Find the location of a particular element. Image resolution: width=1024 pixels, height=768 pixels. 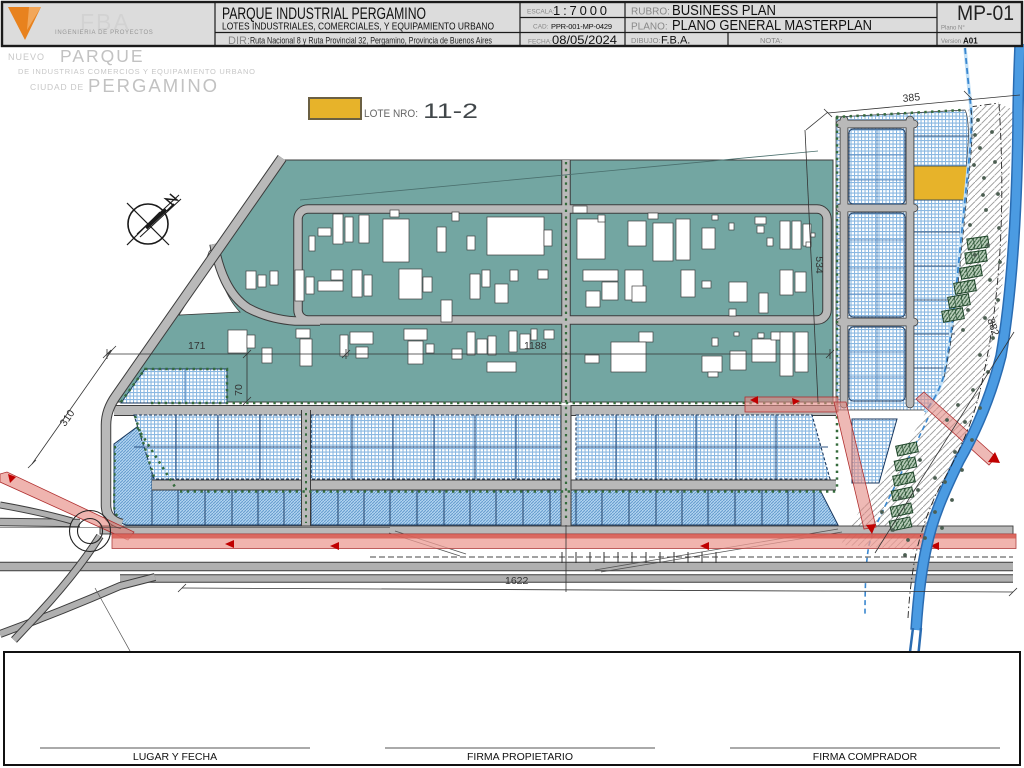

svg-text: BUSINESS PLAN is located at coordinates (724, 11).